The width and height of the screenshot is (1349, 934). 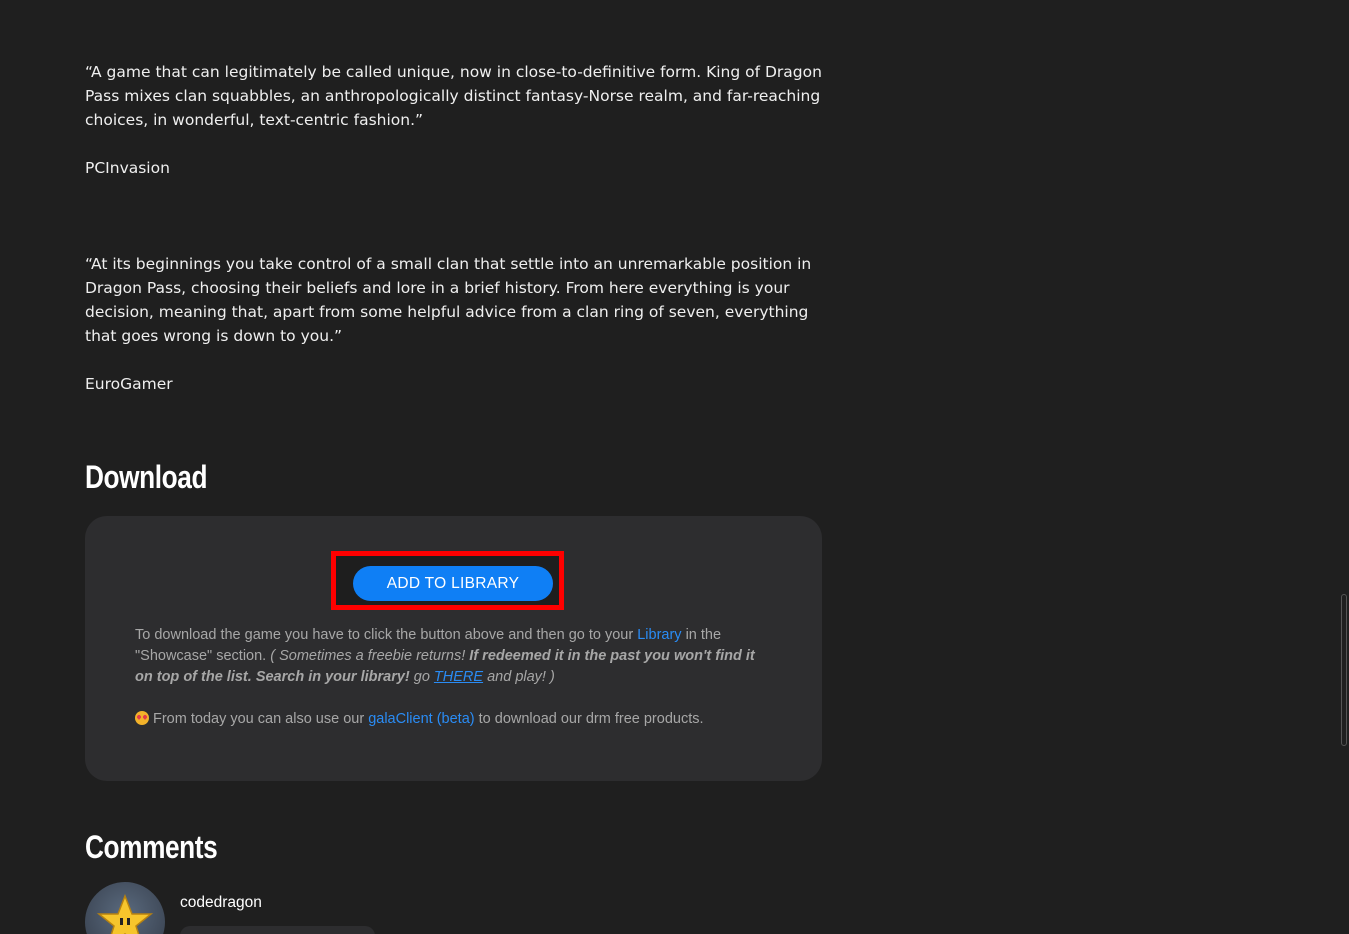 What do you see at coordinates (370, 656) in the screenshot?
I see `instructions-note: ( Sometimes a freebie returns!` at bounding box center [370, 656].